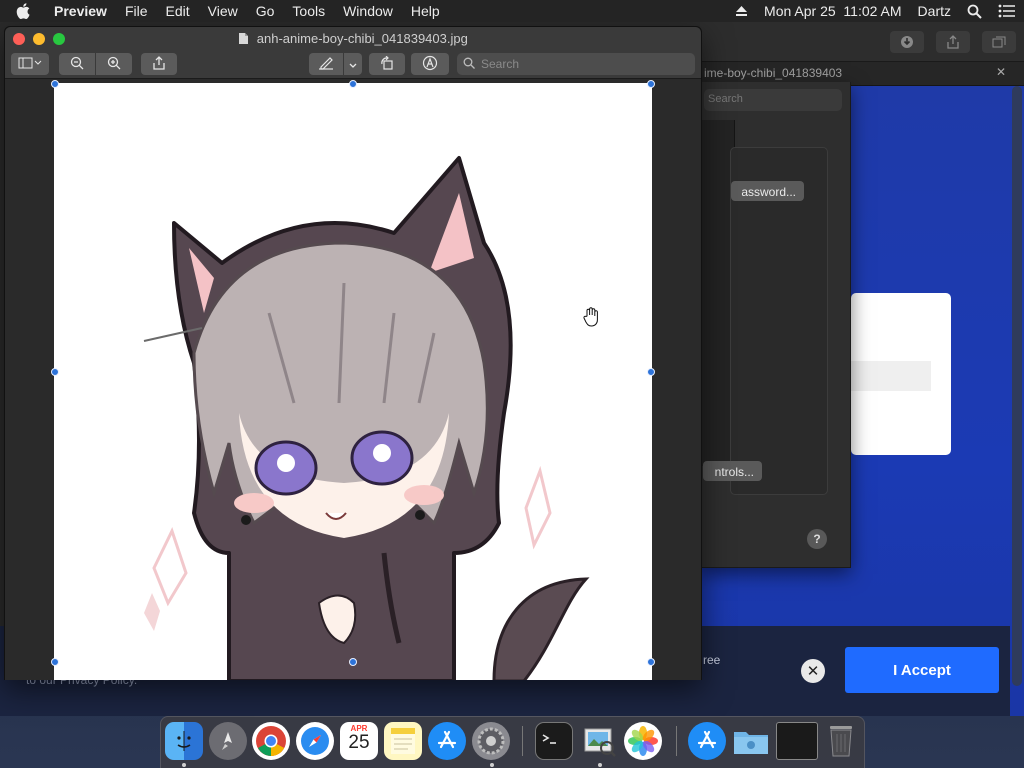 Image resolution: width=1024 pixels, height=768 pixels. I want to click on markup-dropdown-button, so click(353, 64).